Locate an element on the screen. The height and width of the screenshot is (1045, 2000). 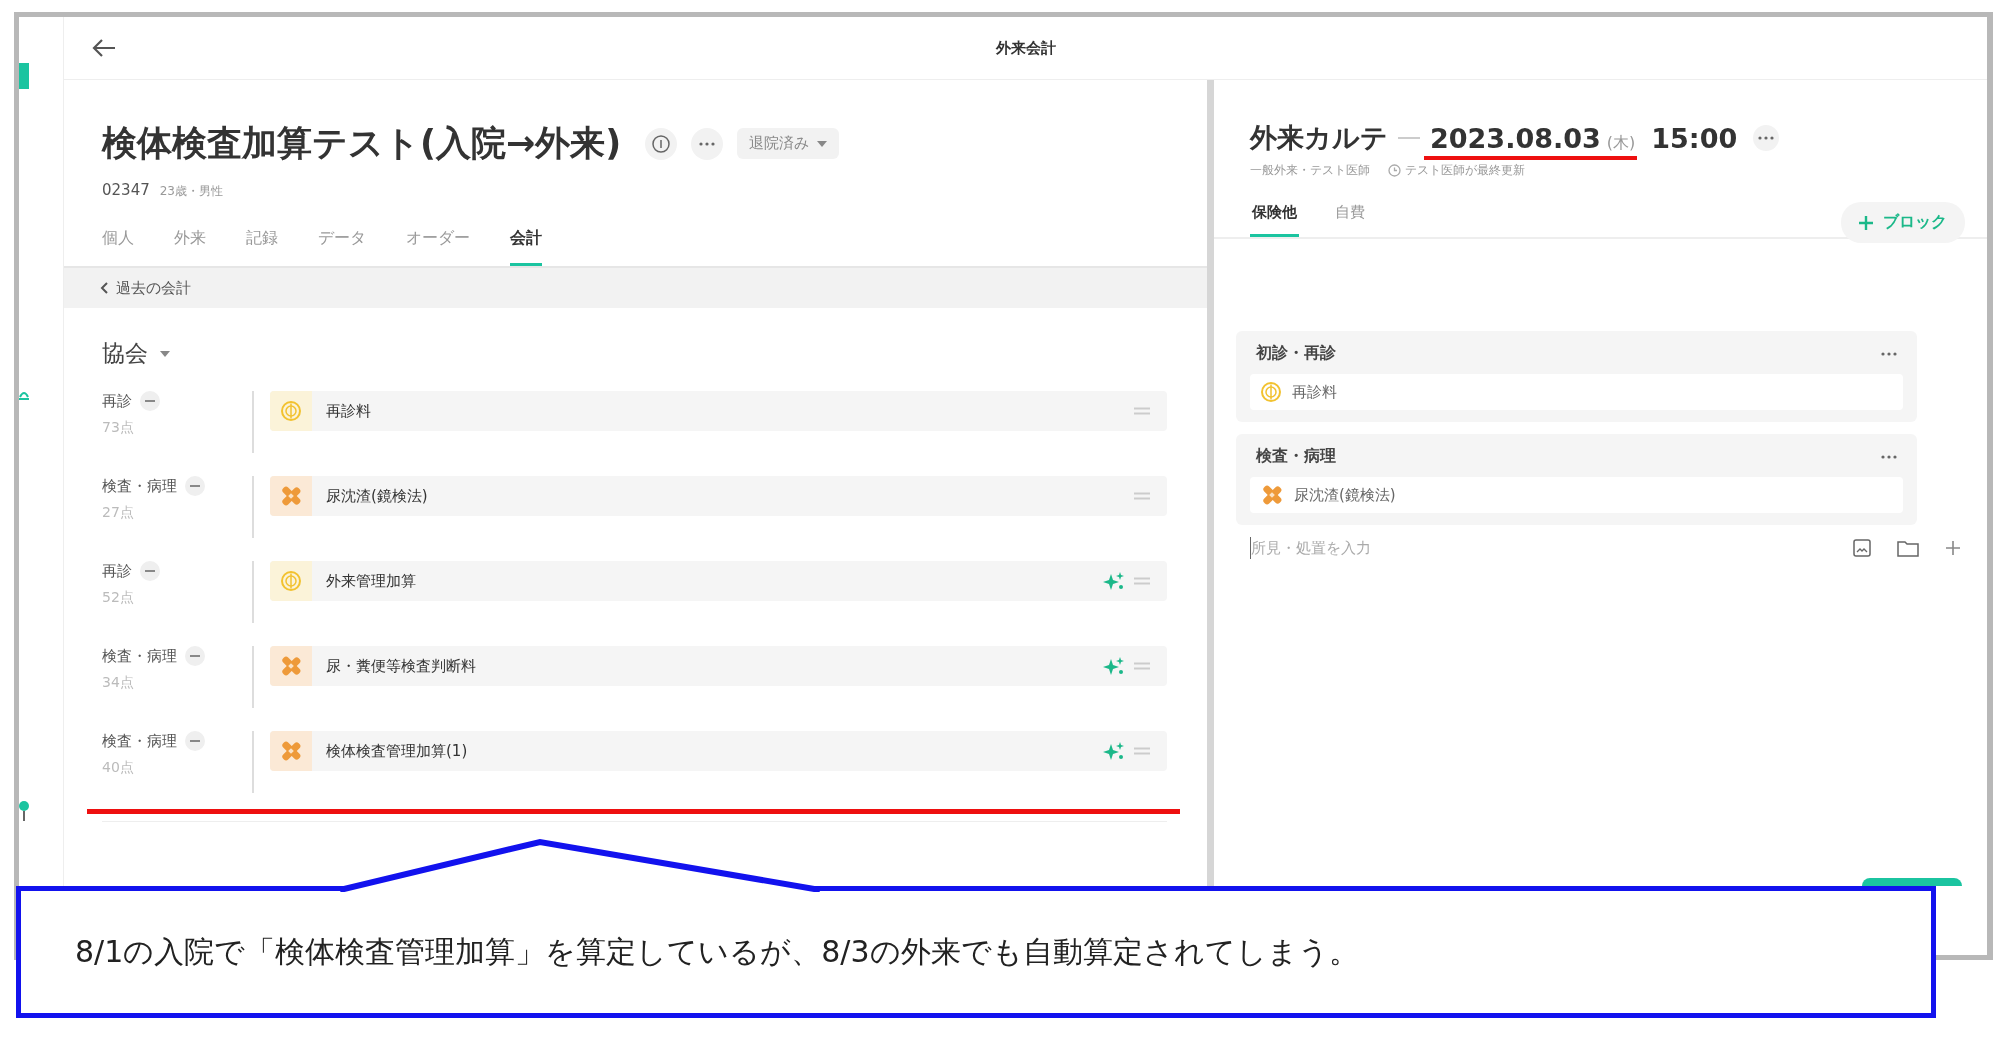
back-button is located at coordinates (104, 48).